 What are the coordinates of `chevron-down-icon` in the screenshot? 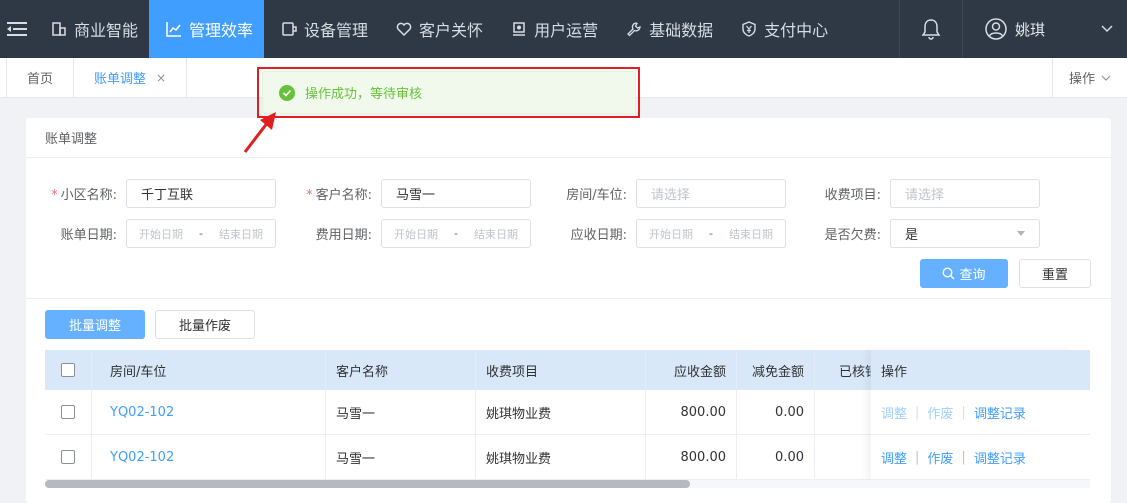 It's located at (1106, 78).